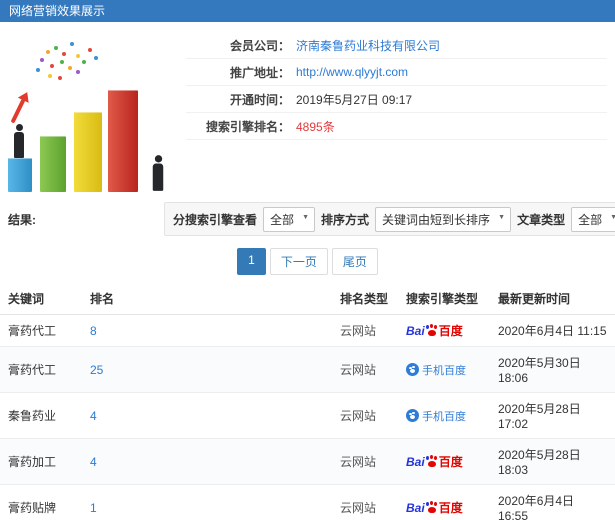 The image size is (615, 520). I want to click on businessman-figure-left, so click(19, 141).